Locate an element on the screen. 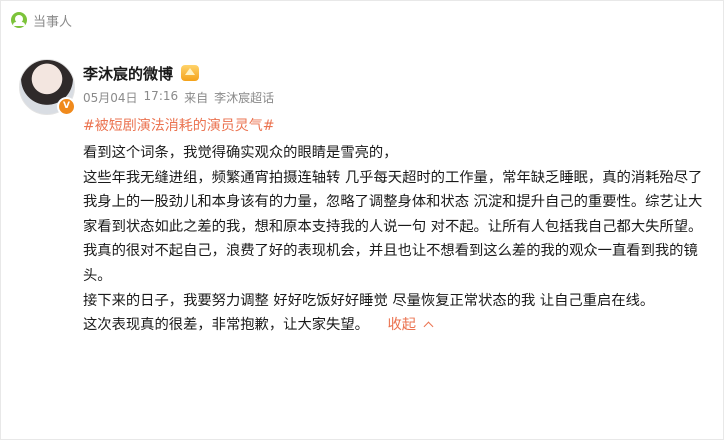 The height and width of the screenshot is (440, 724). paragraph: 这次表现真的很差，非常抱歉，让大家失望。 收起 is located at coordinates (395, 325).